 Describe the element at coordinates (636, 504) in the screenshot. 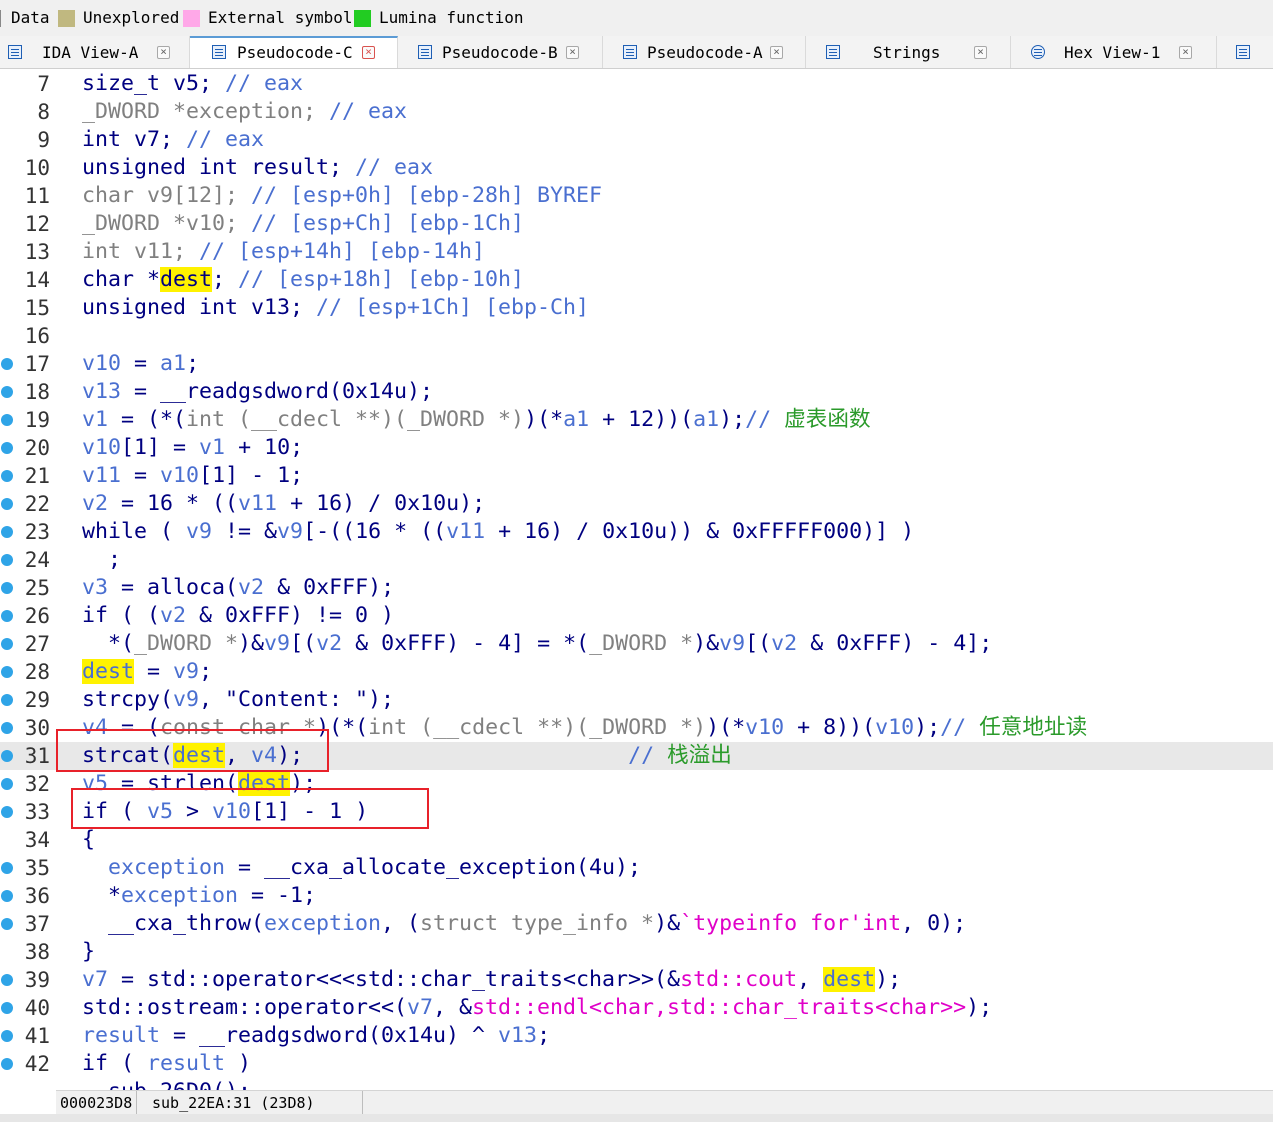

I see `code-line: 22 v2 = 16 * ((v11 + 16) / 0x10u);` at that location.